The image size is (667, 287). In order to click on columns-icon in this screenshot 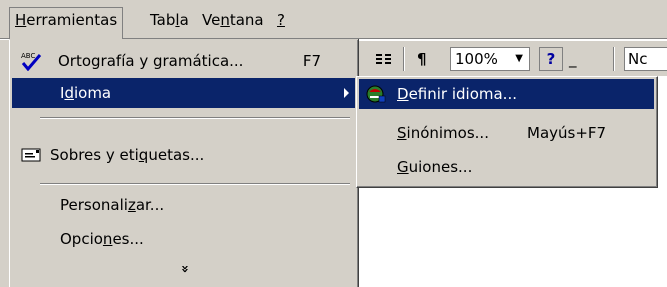, I will do `click(384, 59)`.